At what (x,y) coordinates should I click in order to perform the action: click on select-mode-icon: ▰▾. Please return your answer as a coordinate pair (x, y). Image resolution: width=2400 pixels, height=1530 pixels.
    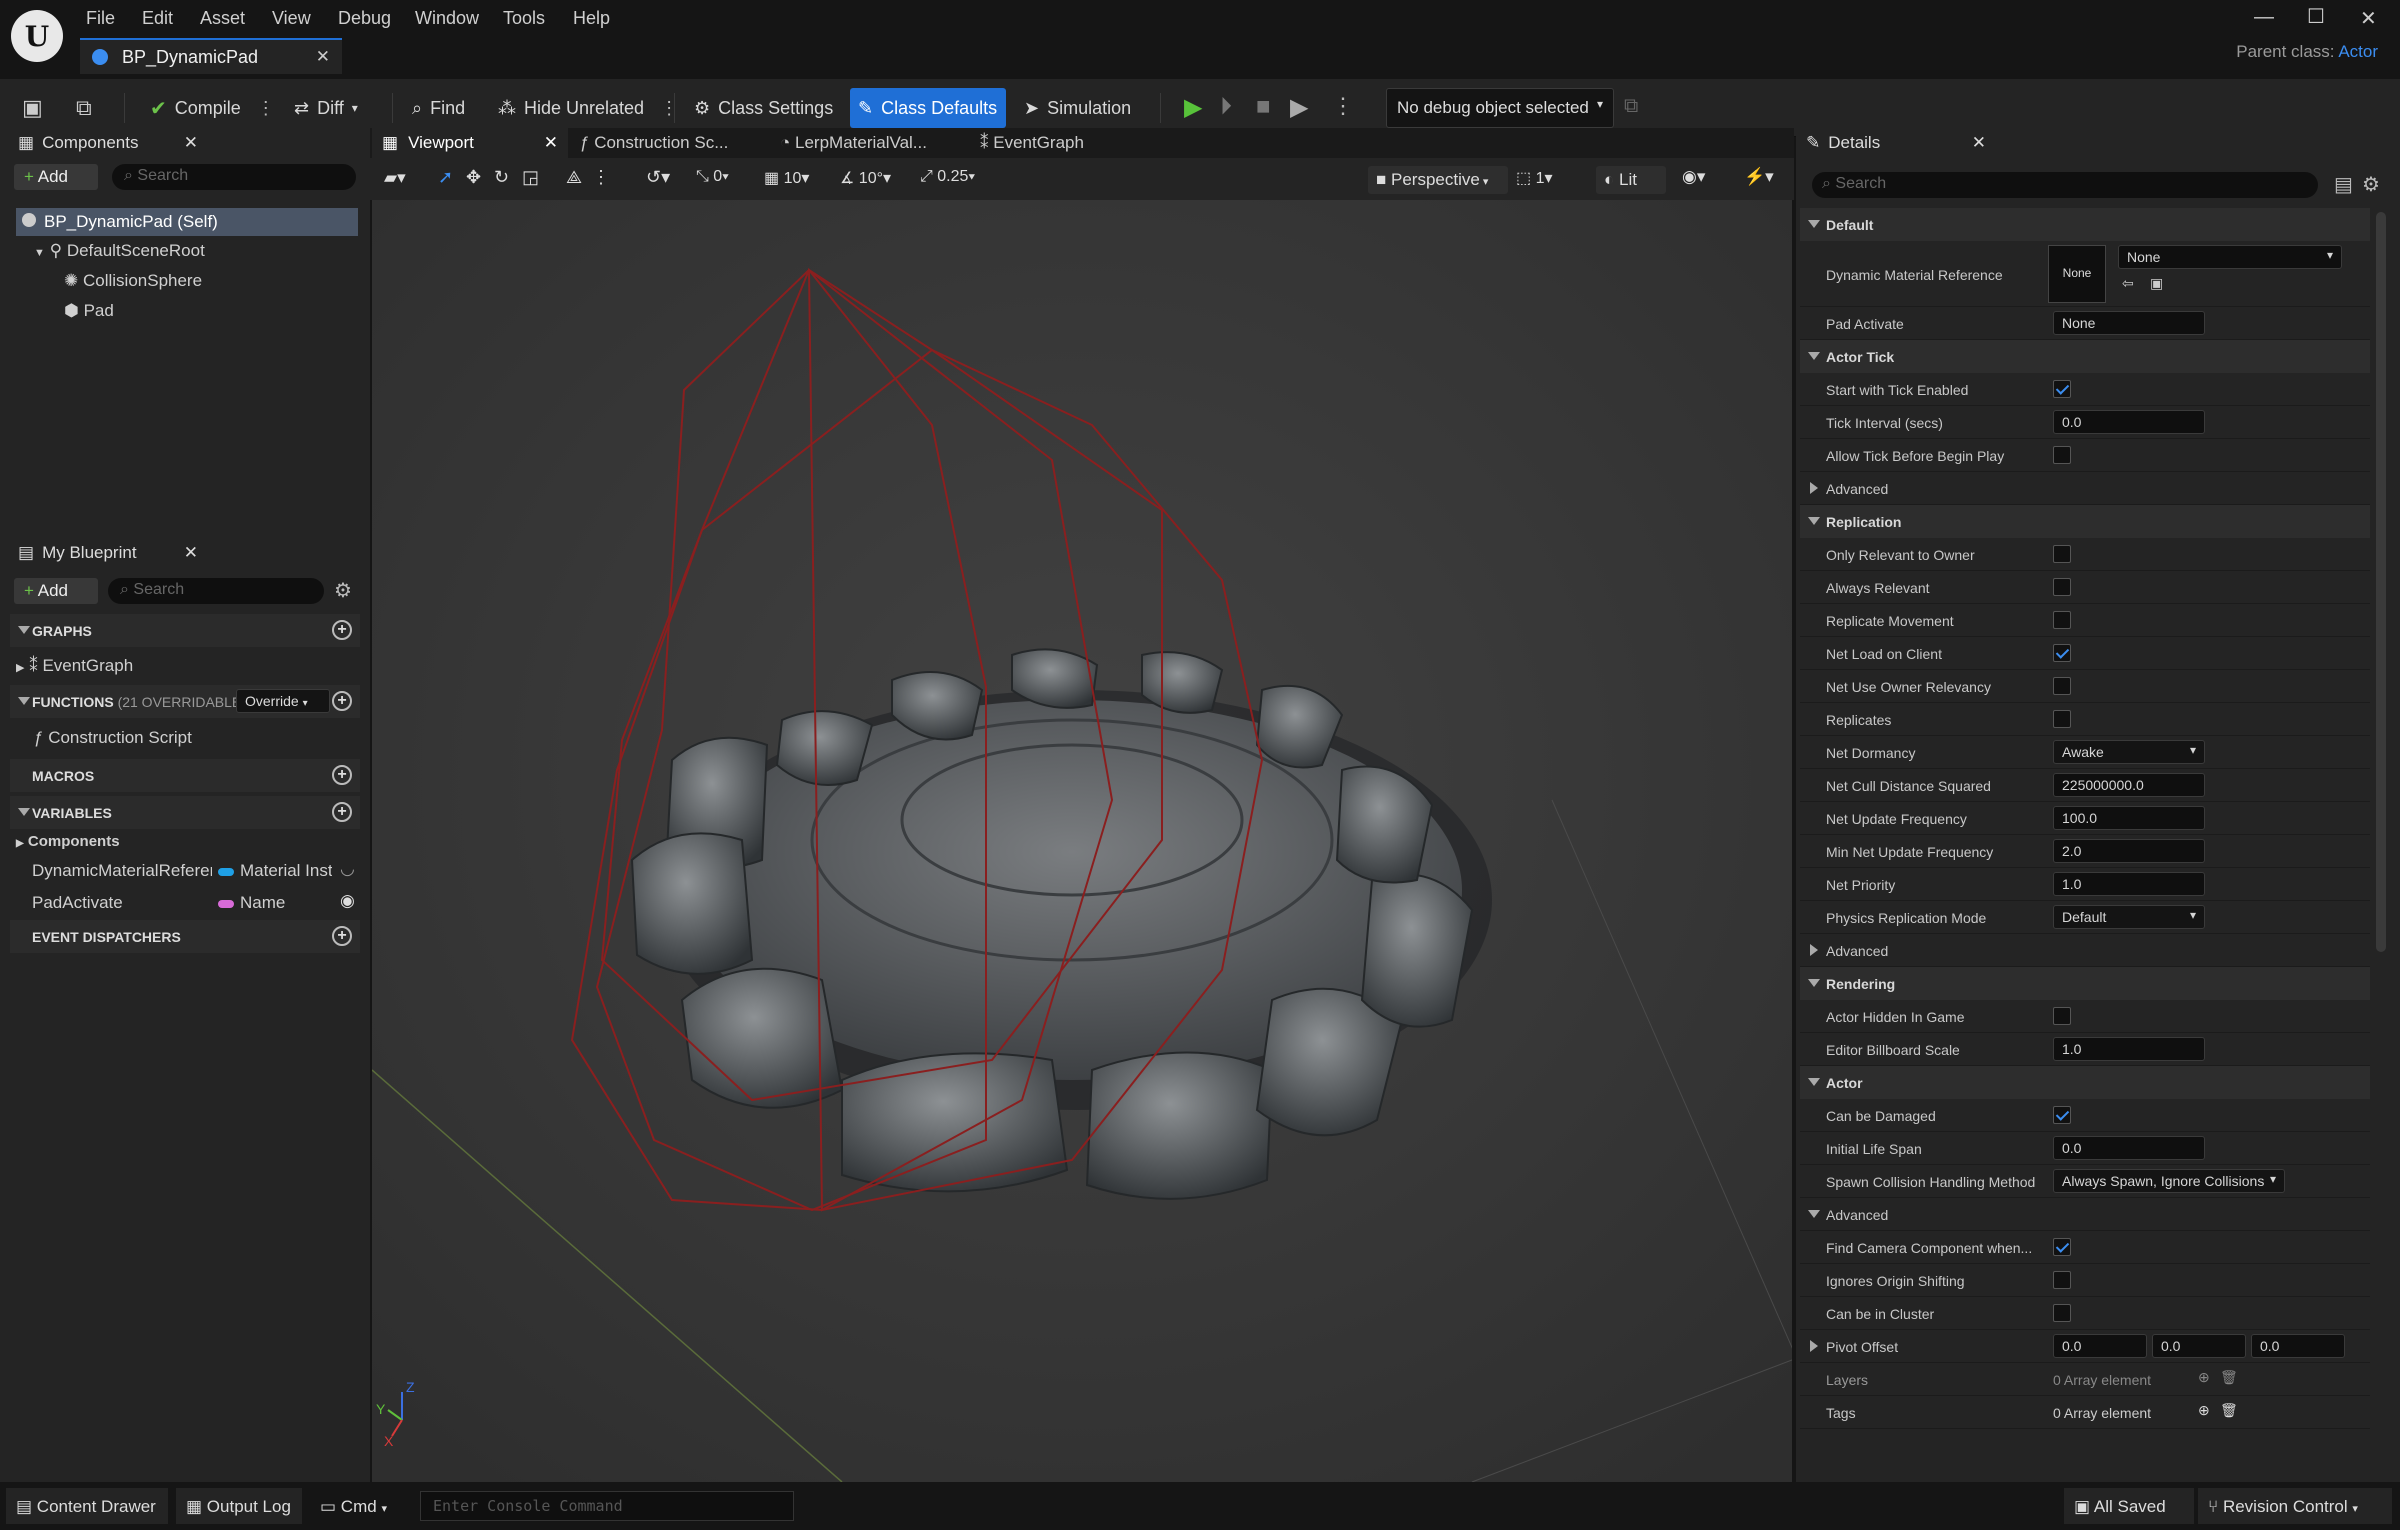
    Looking at the image, I should click on (395, 178).